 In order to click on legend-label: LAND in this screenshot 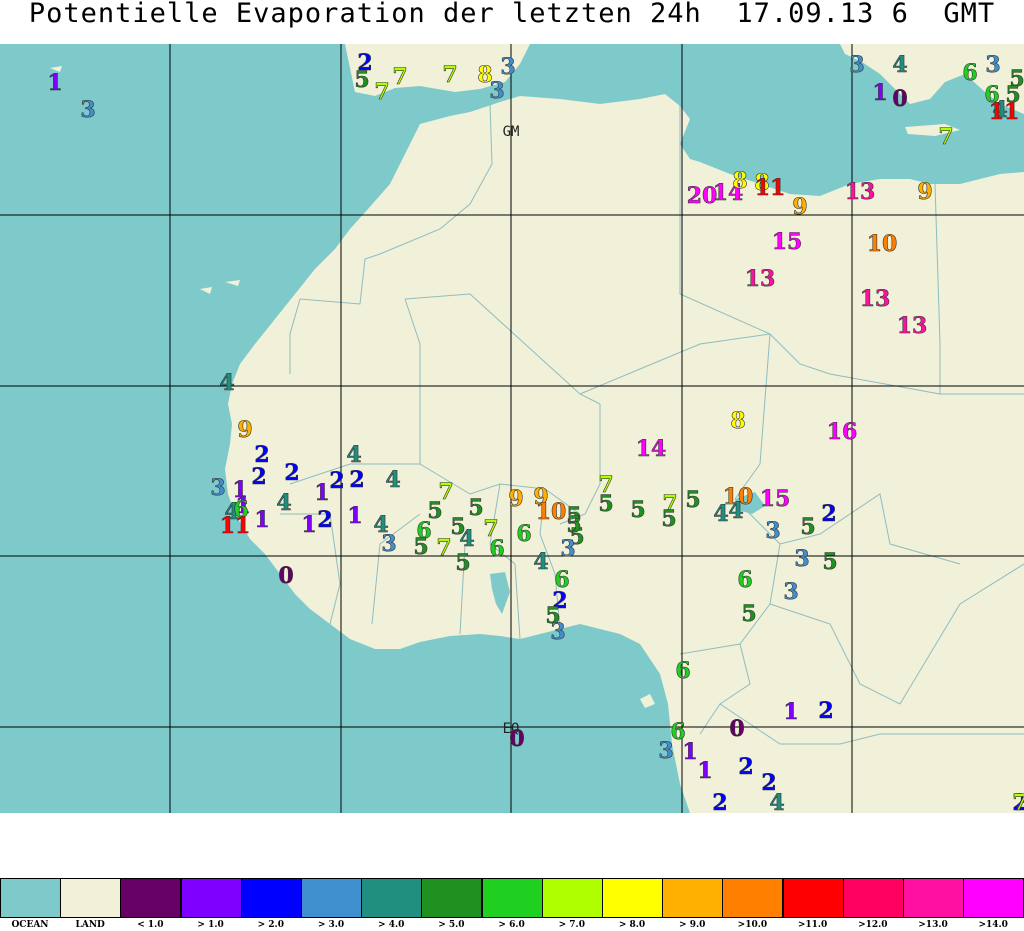, I will do `click(90, 925)`.